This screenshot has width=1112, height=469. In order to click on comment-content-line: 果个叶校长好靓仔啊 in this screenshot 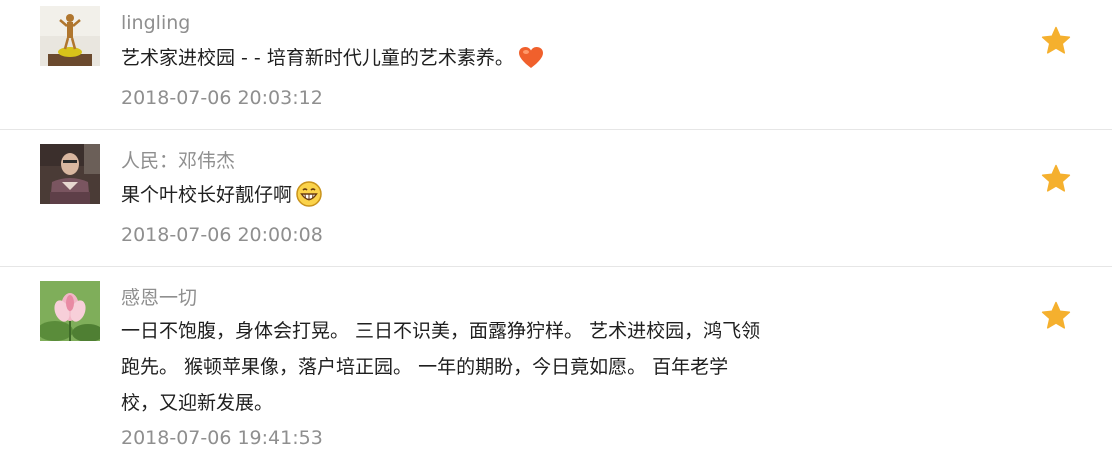, I will do `click(481, 198)`.